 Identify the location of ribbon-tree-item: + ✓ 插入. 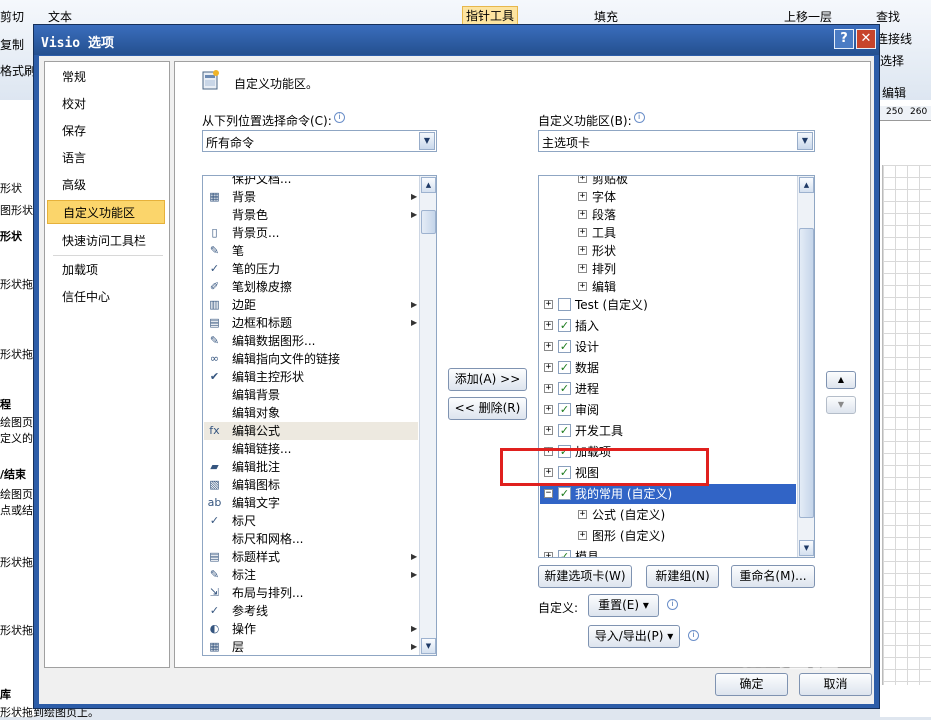
(668, 326).